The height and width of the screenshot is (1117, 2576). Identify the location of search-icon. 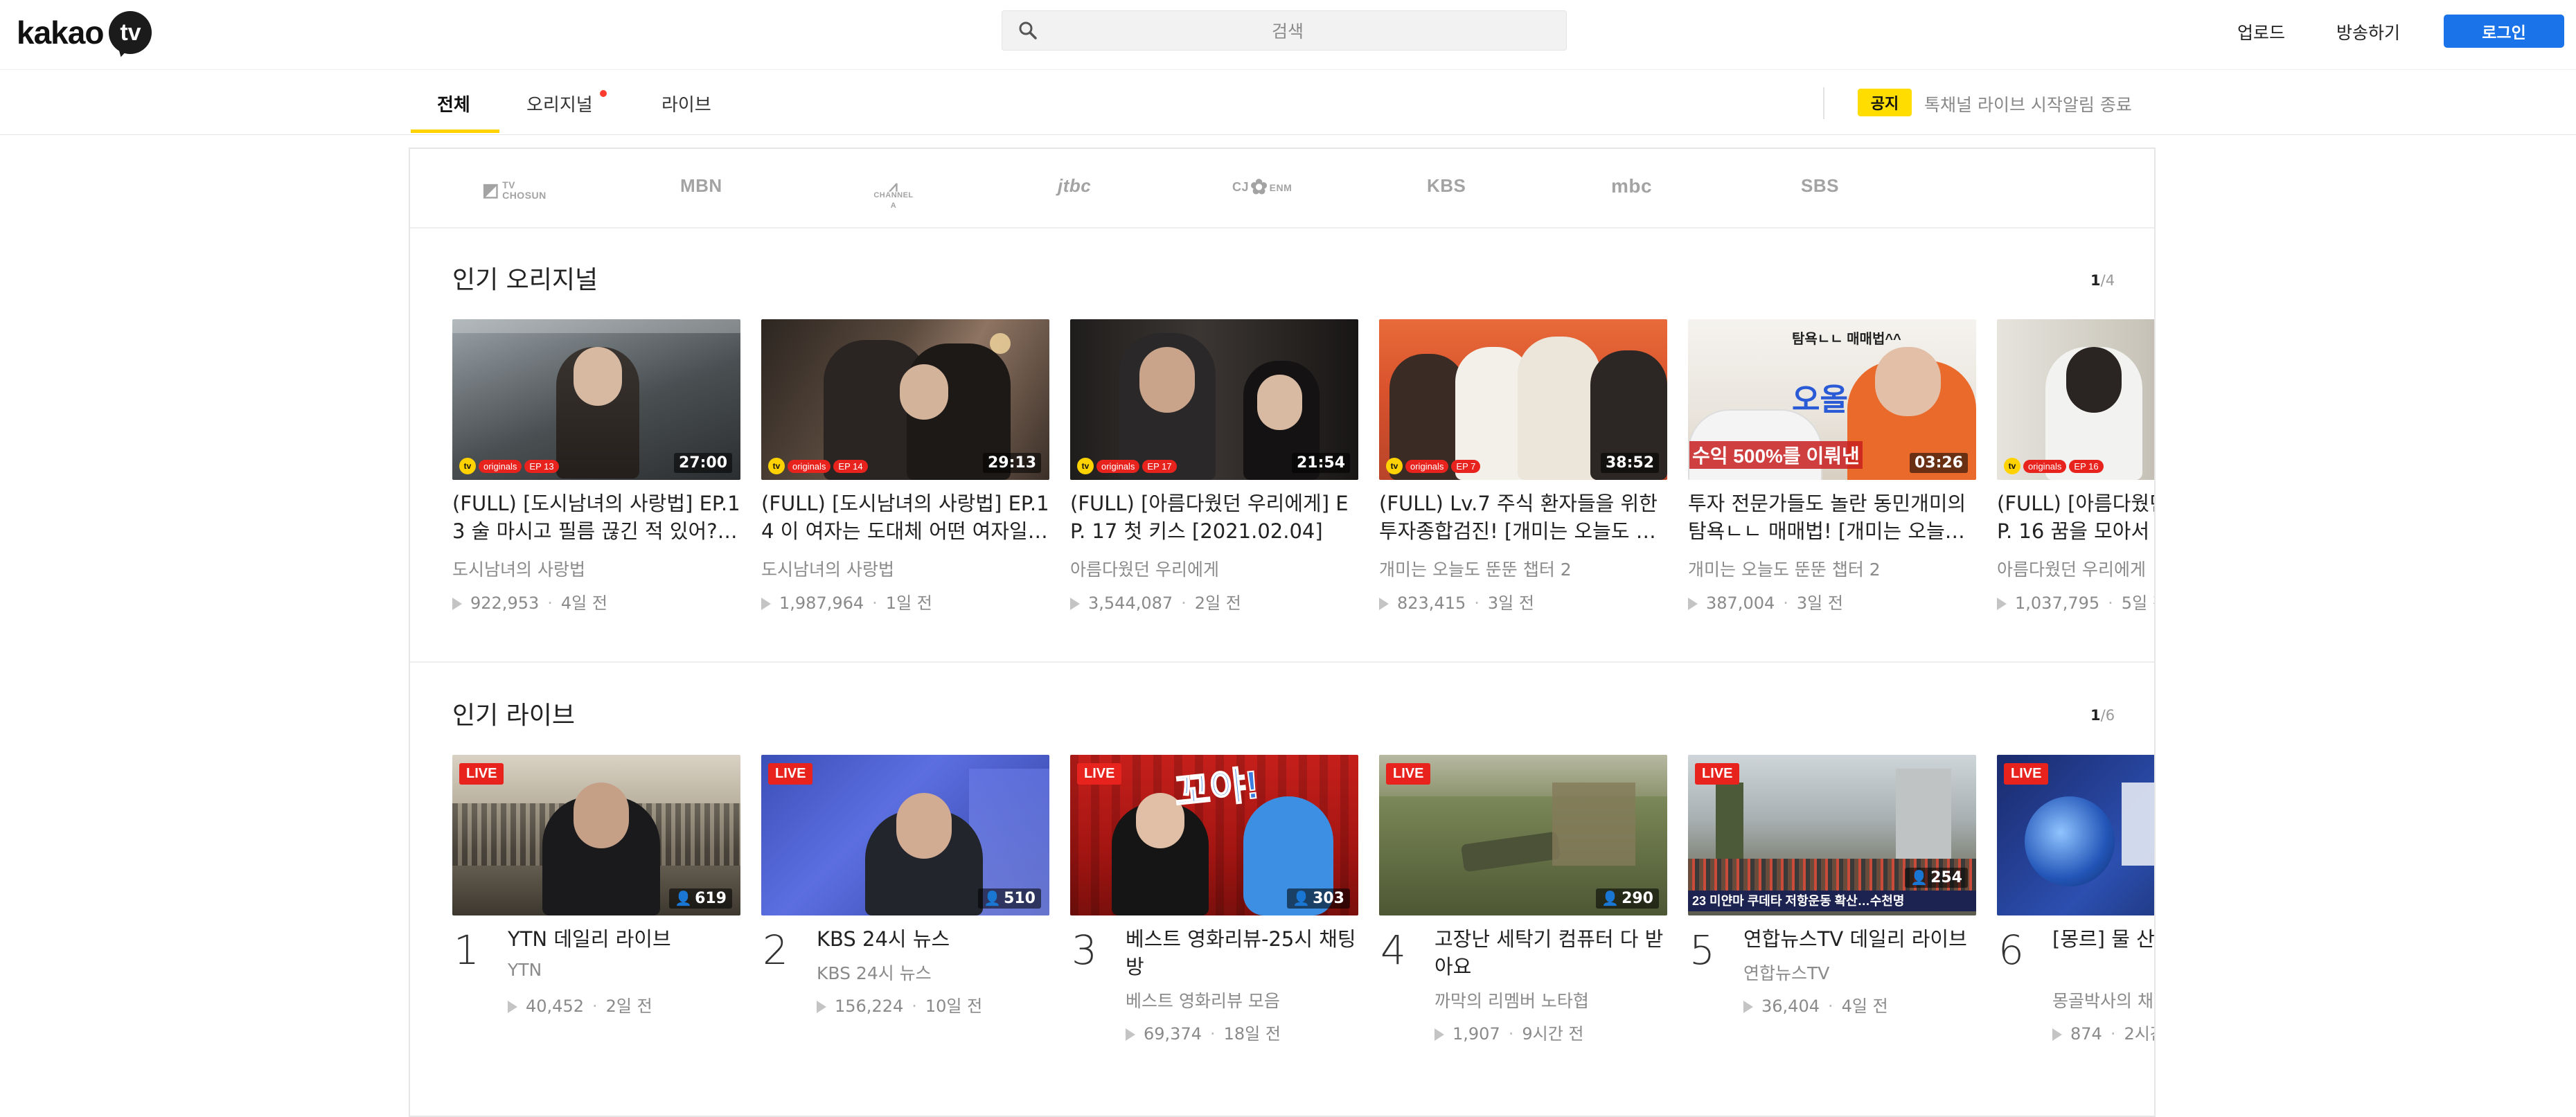
(1028, 30).